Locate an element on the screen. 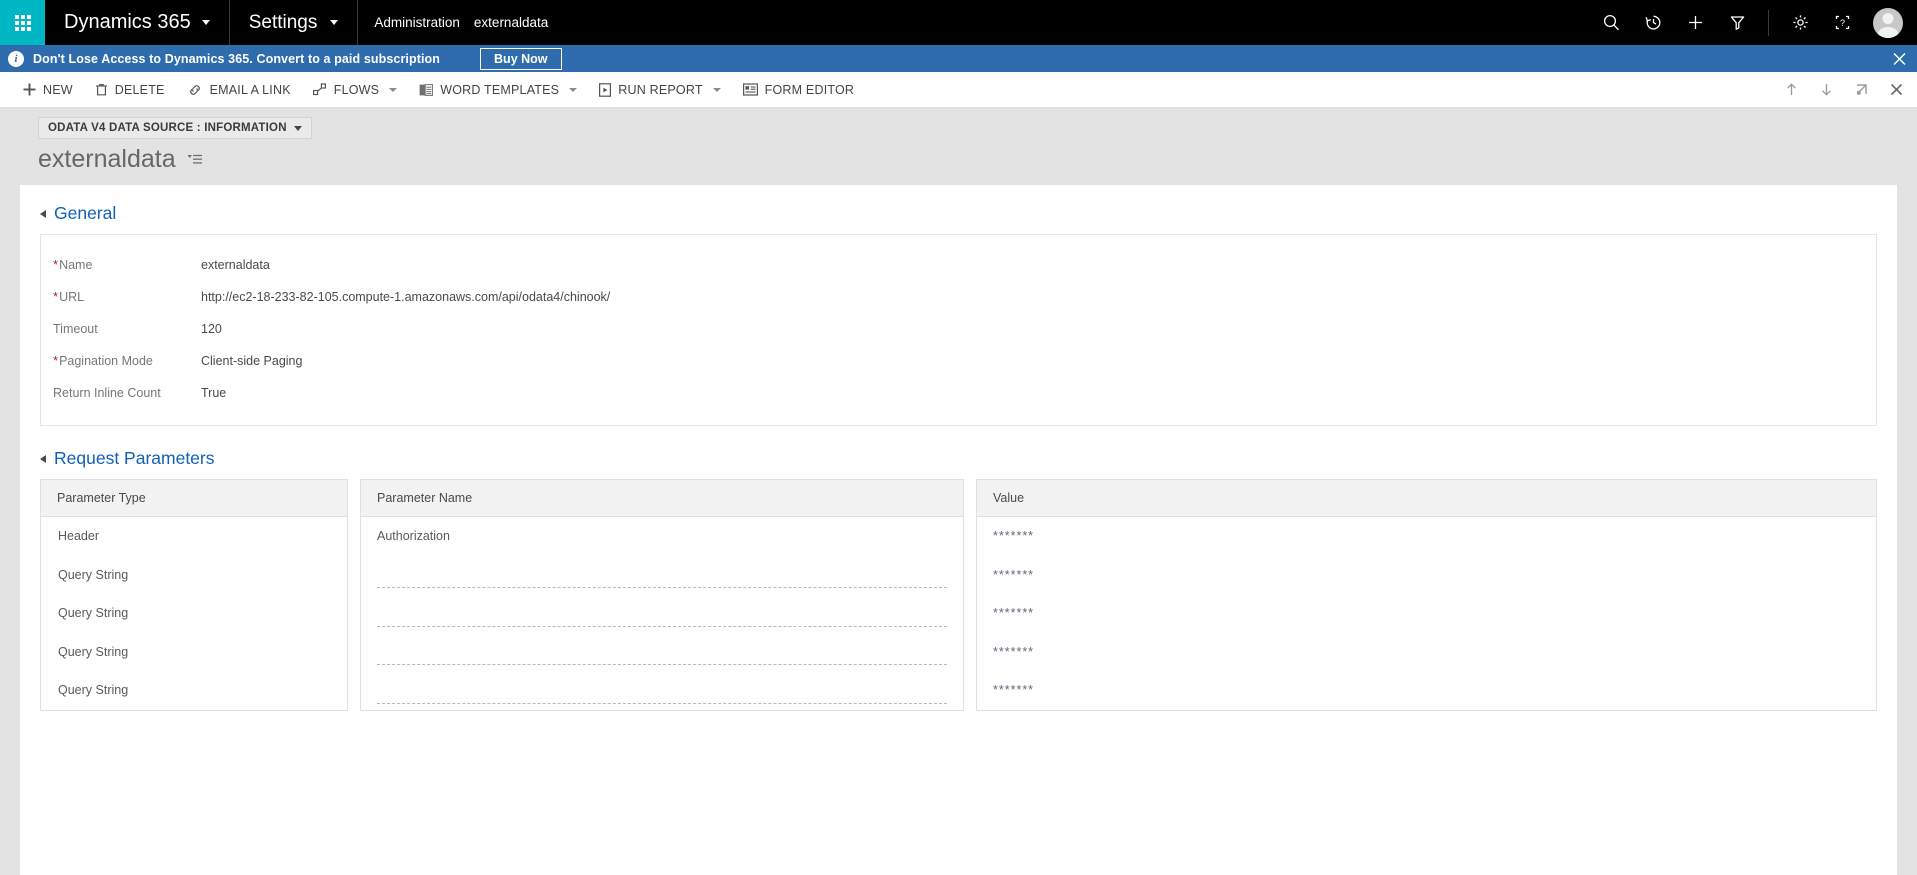 The image size is (1917, 875). label-text: Return Inline Count is located at coordinates (107, 393).